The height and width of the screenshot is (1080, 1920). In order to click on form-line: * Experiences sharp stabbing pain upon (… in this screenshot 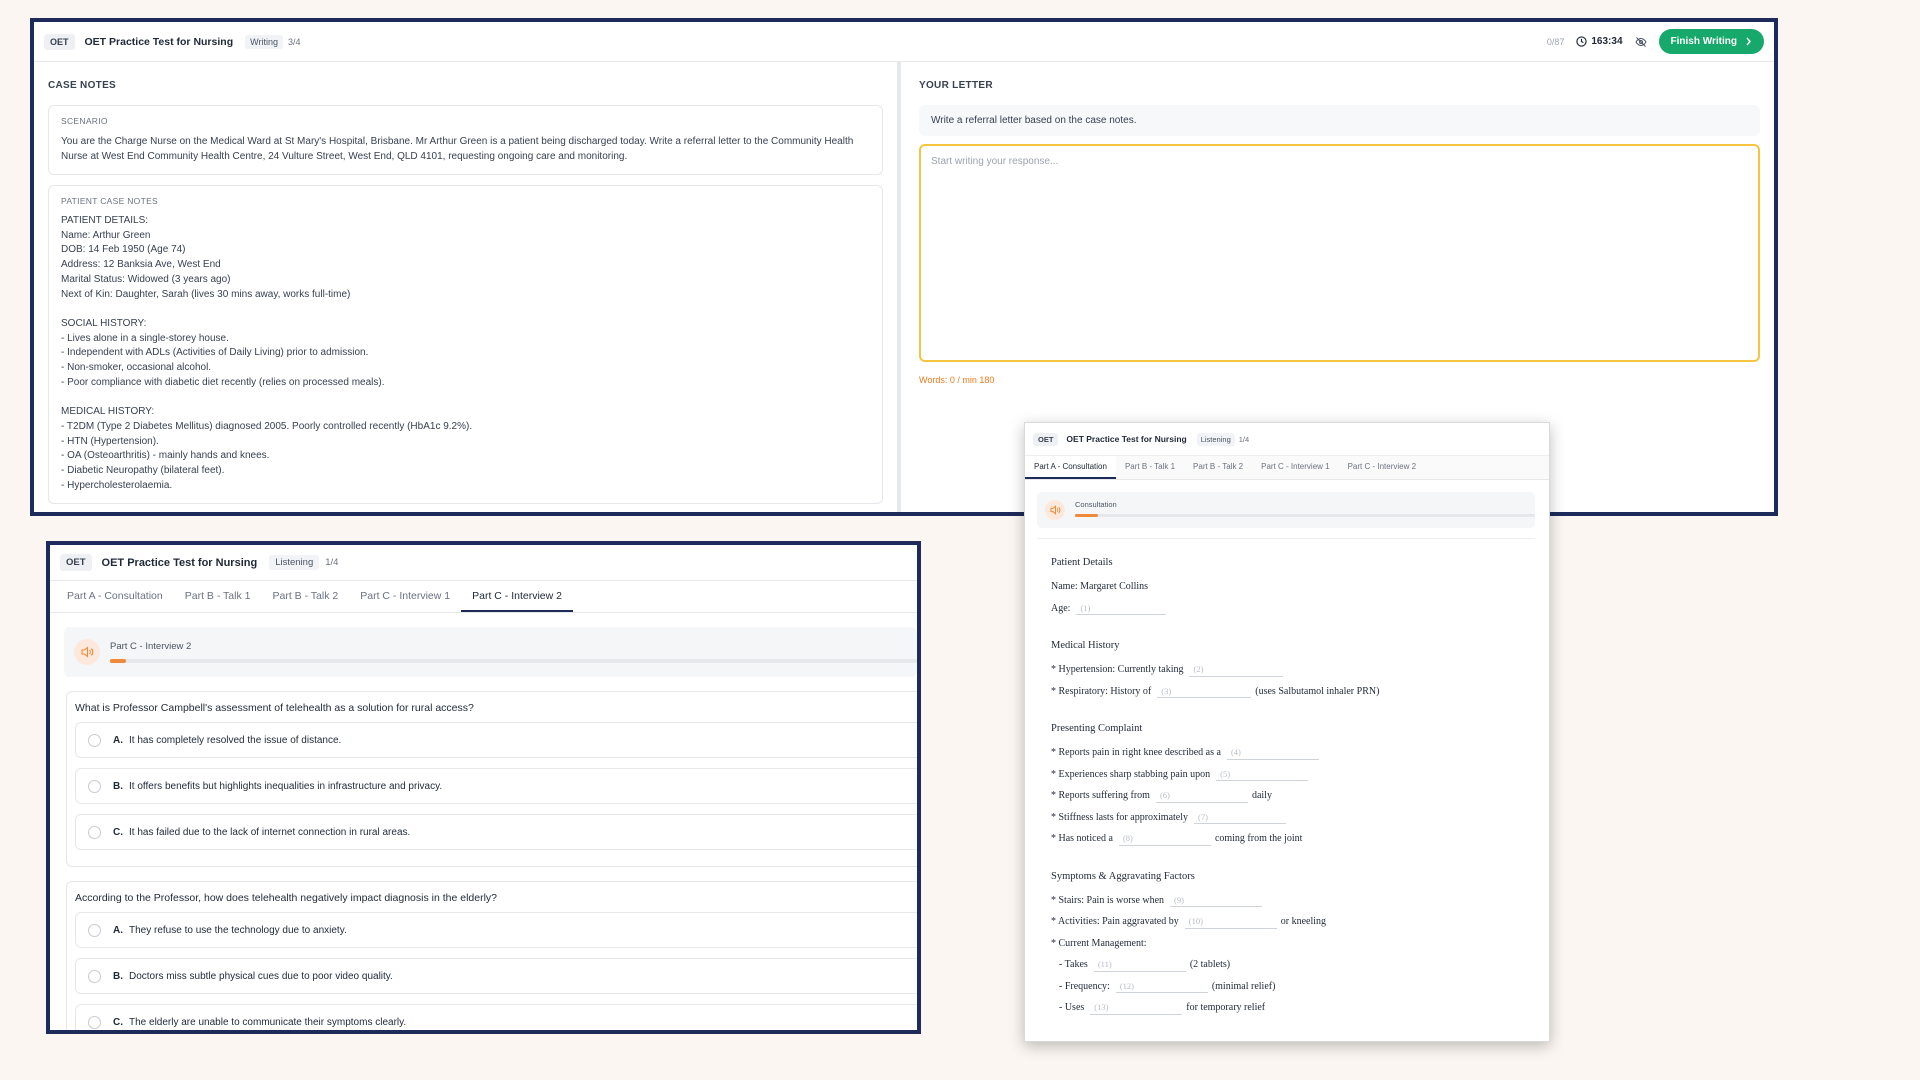, I will do `click(1293, 775)`.